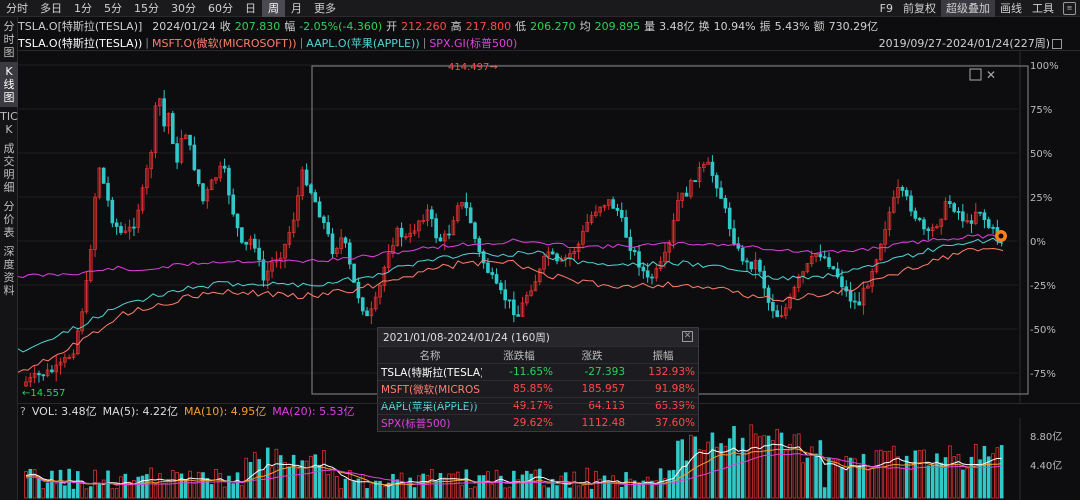 The height and width of the screenshot is (500, 1080). Describe the element at coordinates (250, 8) in the screenshot. I see `tab-period-7: 日` at that location.